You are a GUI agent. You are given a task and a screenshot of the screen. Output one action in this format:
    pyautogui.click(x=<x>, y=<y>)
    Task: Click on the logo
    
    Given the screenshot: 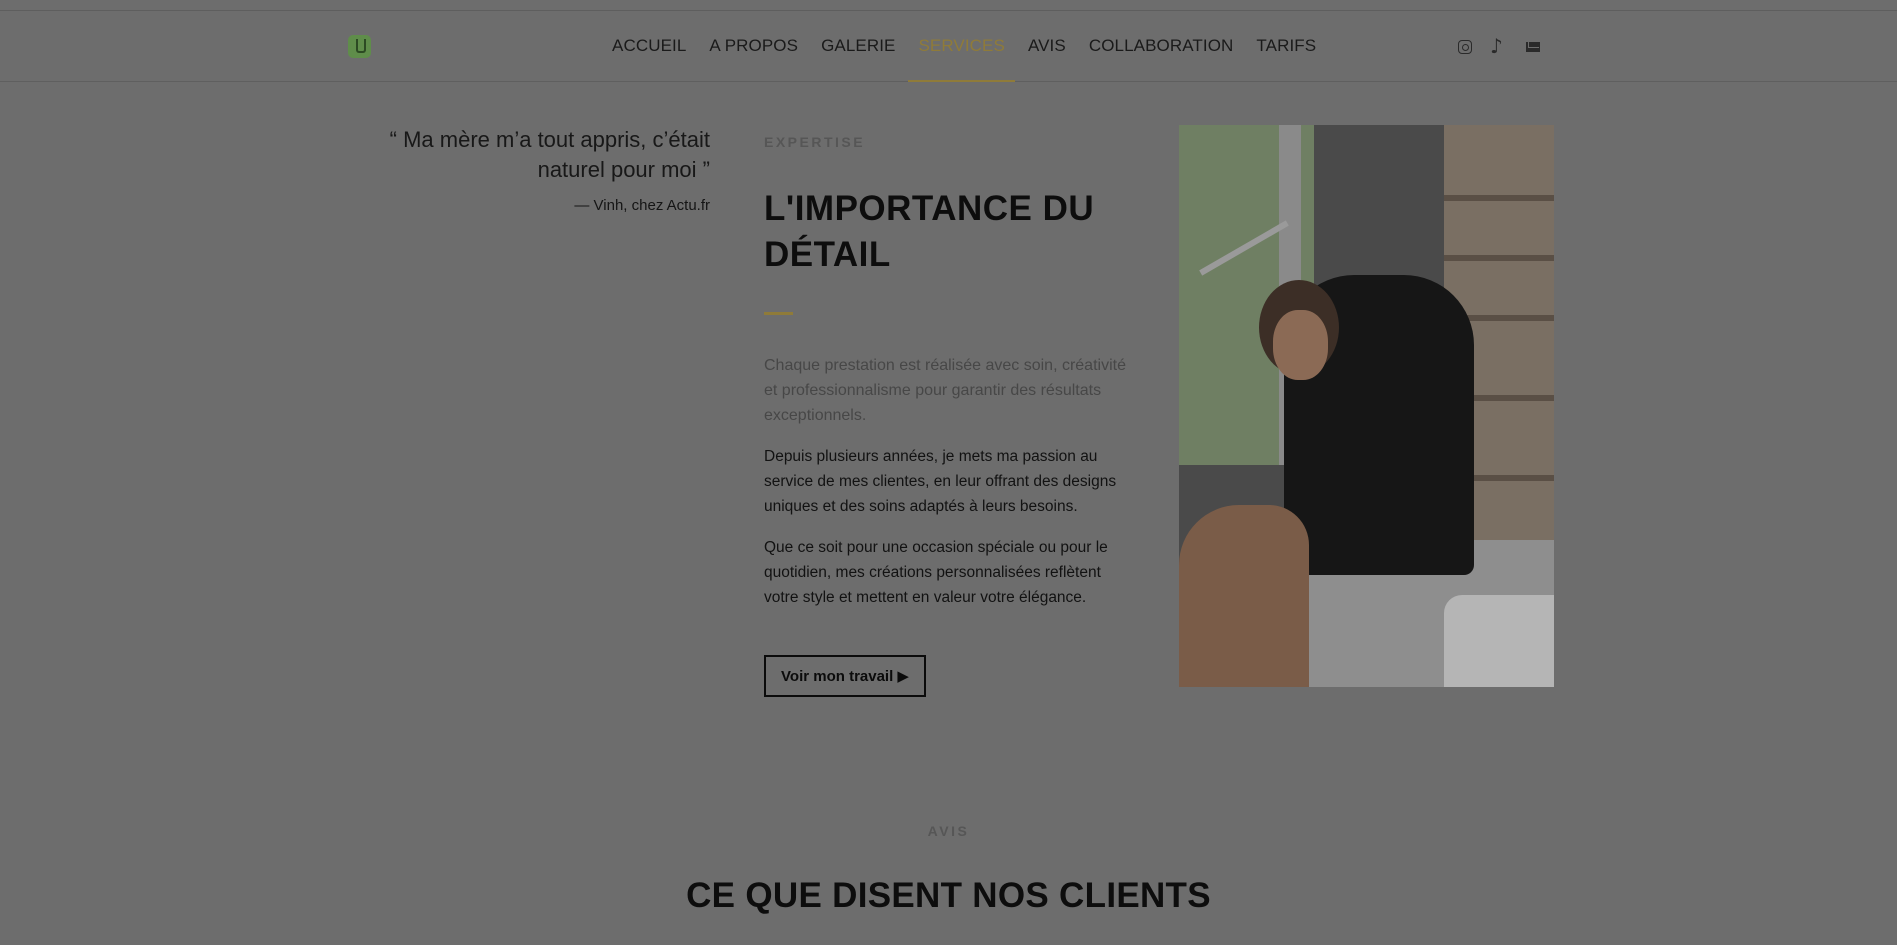 What is the action you would take?
    pyautogui.click(x=359, y=46)
    